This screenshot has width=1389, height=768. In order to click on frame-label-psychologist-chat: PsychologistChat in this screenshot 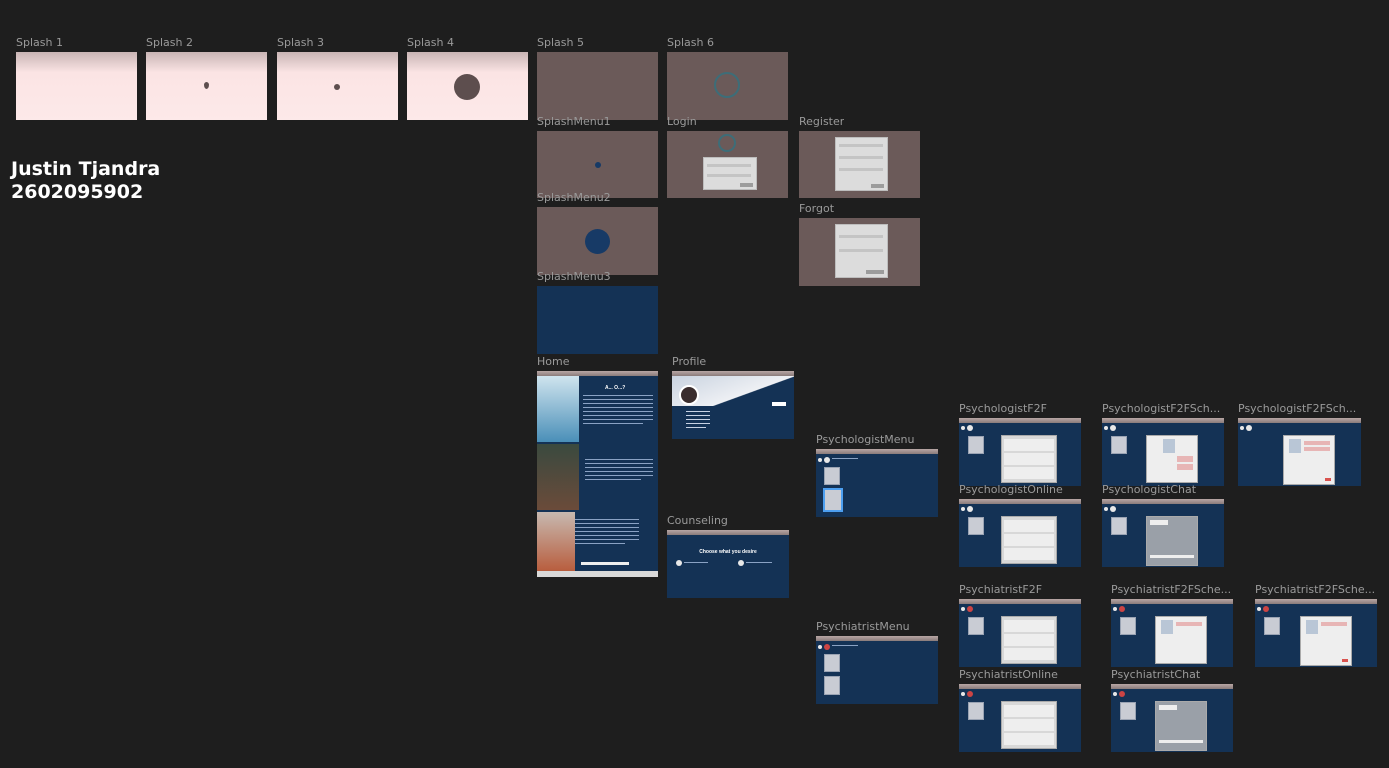, I will do `click(1149, 489)`.